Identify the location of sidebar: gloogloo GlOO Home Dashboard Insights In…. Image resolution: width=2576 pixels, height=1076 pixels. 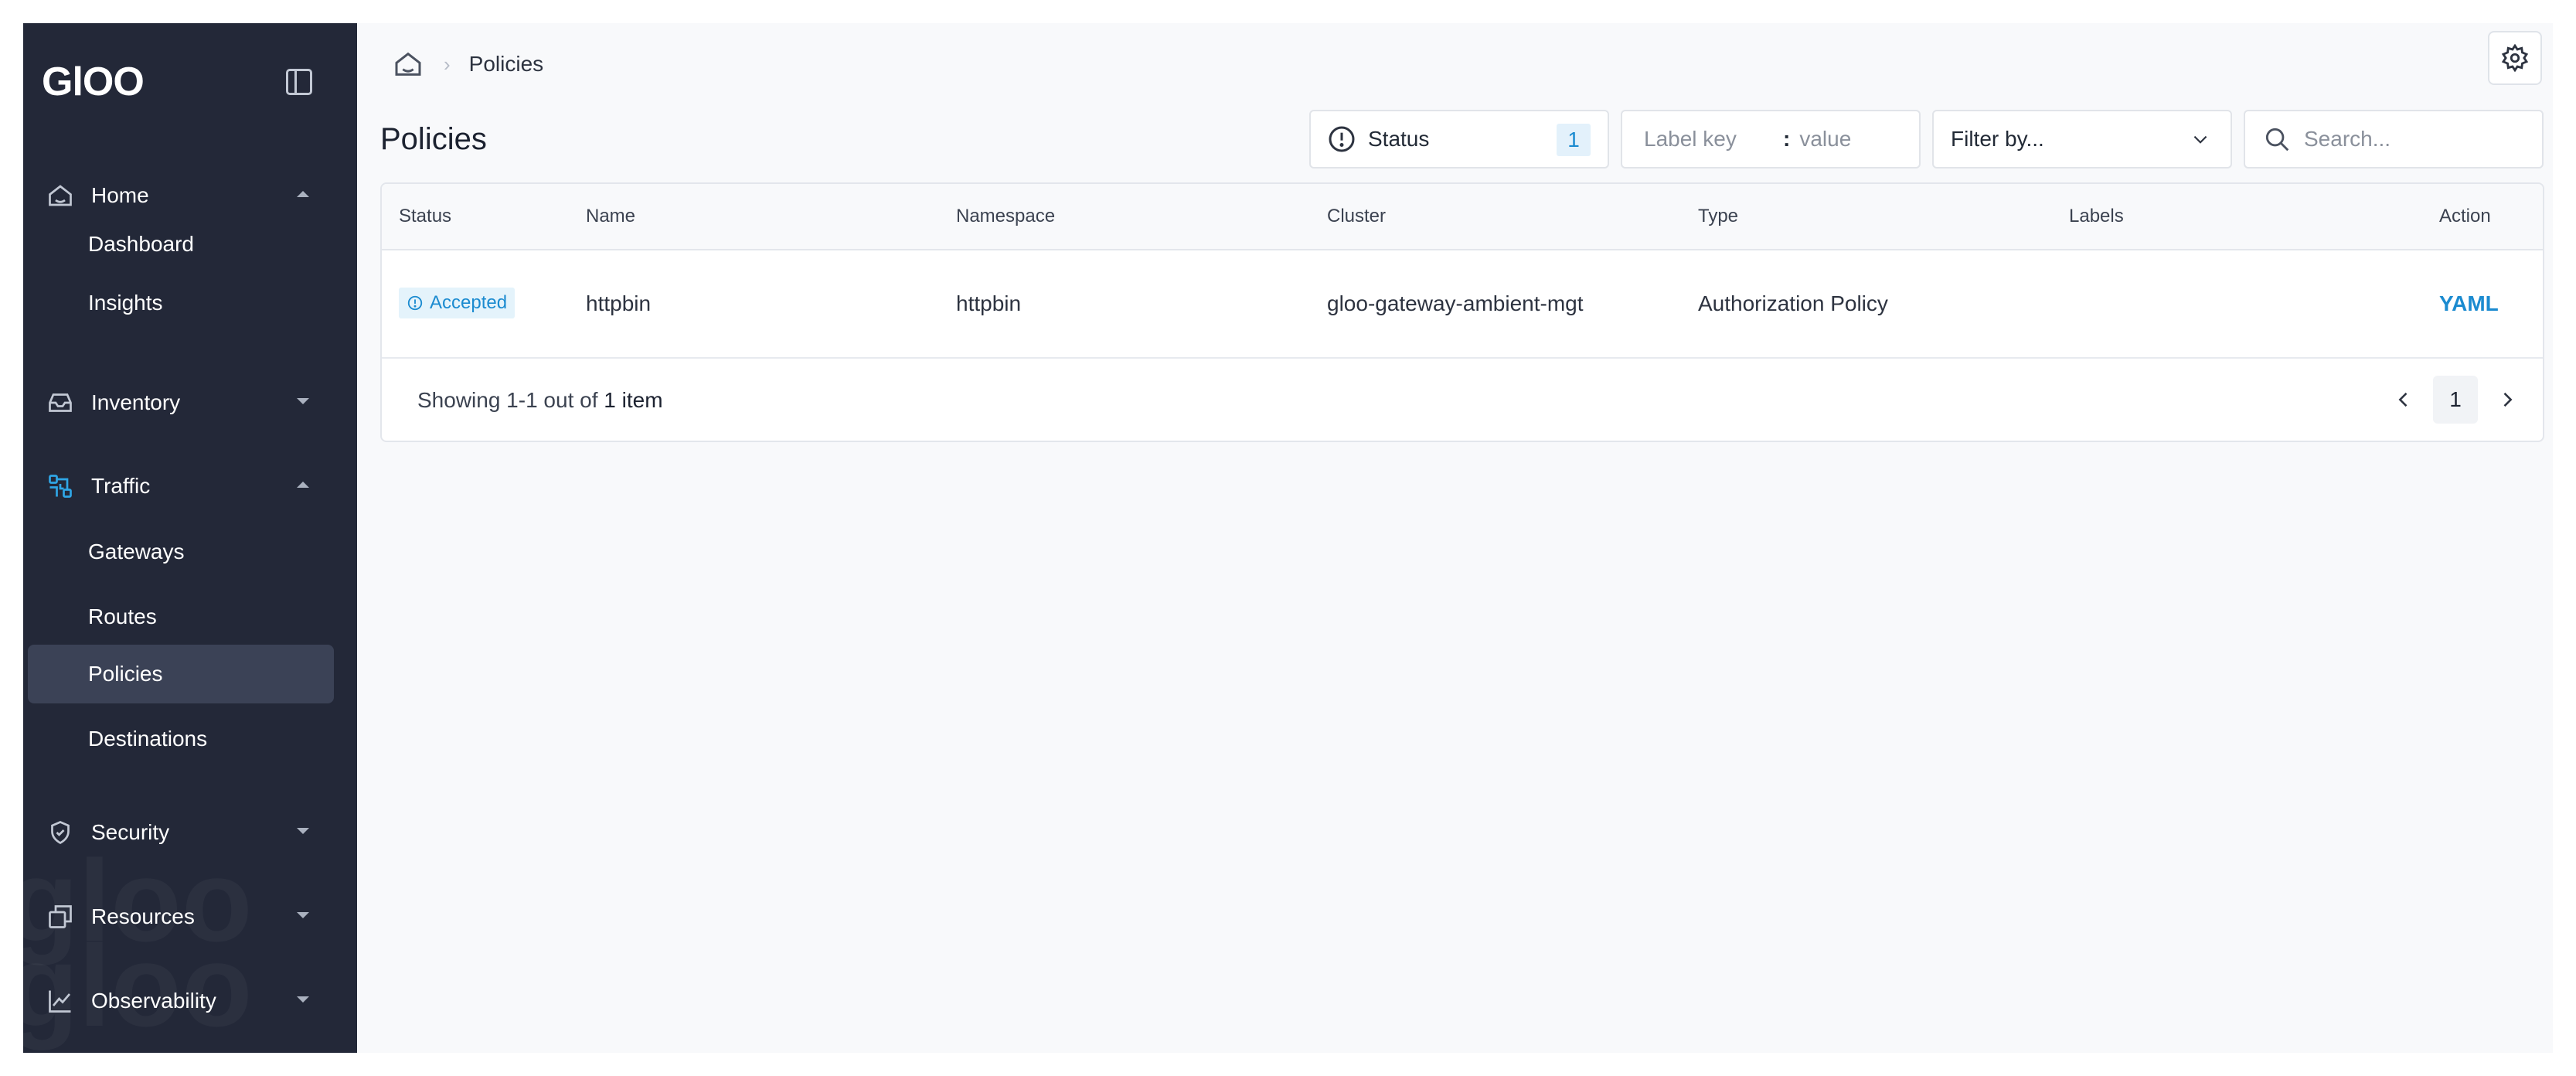
(190, 538).